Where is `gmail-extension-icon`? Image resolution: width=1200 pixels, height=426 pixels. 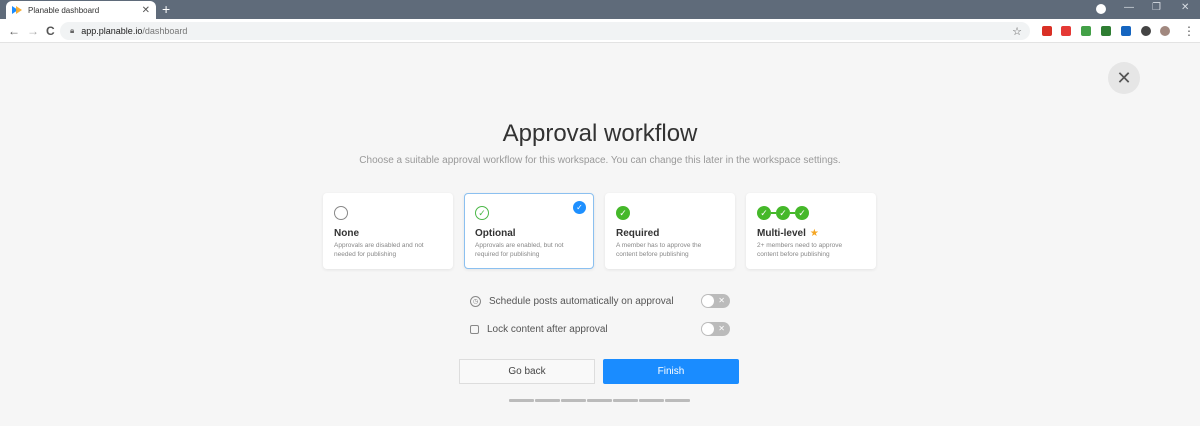 gmail-extension-icon is located at coordinates (1047, 31).